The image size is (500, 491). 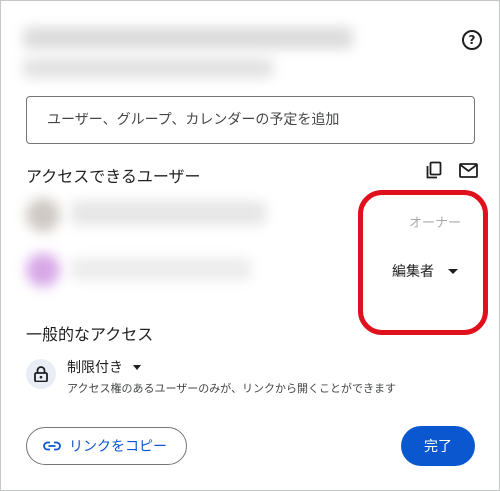 I want to click on people-section-title: アクセスできるユーザー, so click(x=113, y=176).